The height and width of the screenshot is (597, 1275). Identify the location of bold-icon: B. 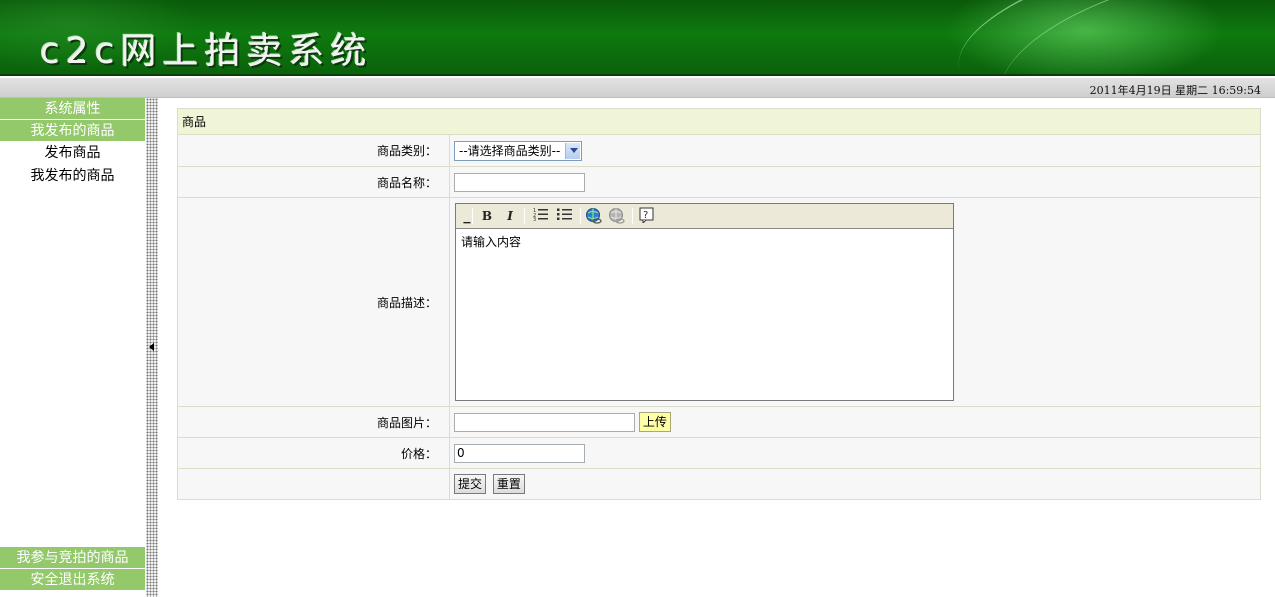
(487, 216).